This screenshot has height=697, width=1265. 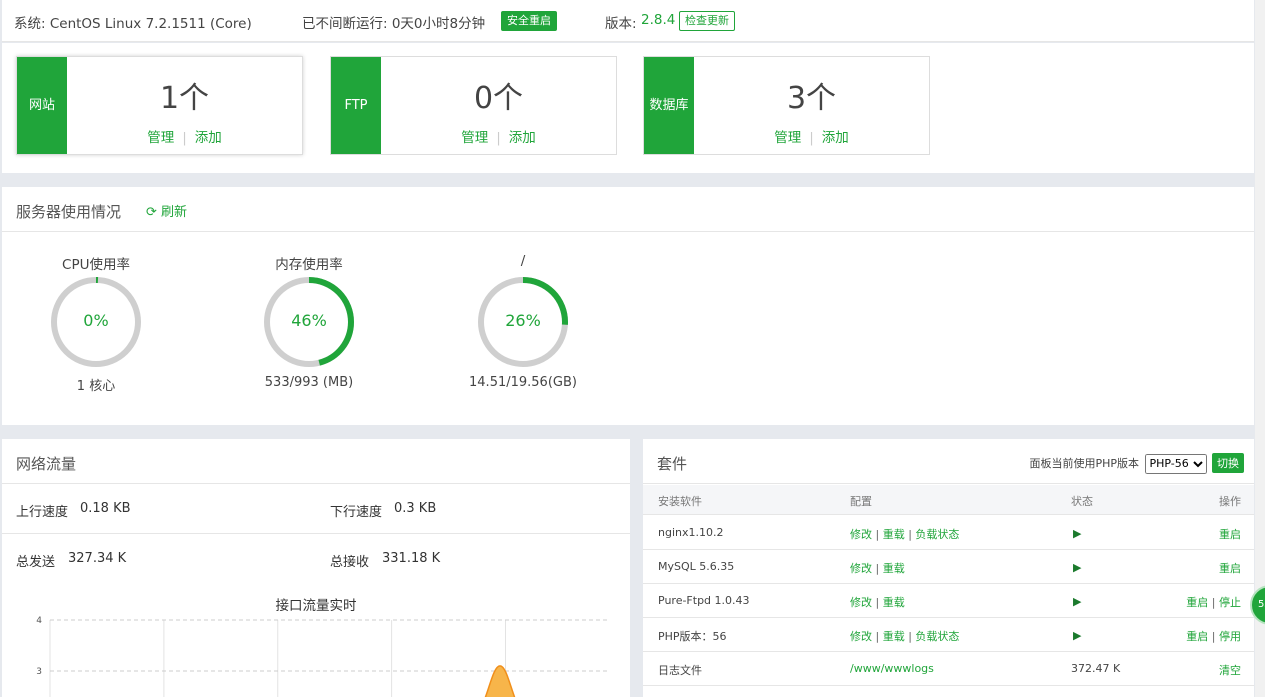 I want to click on op-links: 重启 | 停用, so click(x=1213, y=636).